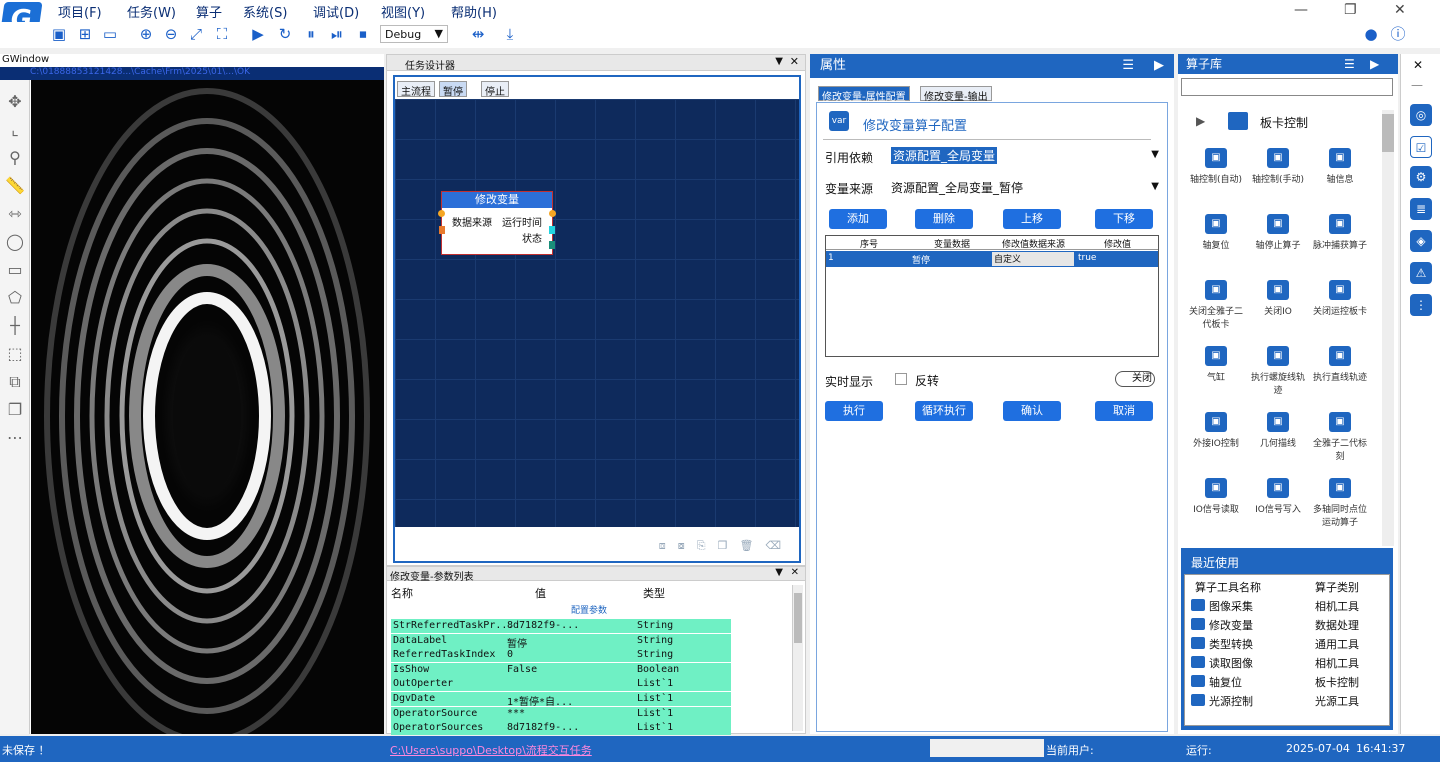 The width and height of the screenshot is (1440, 762). I want to click on copy-icon: ⎘, so click(707, 545).